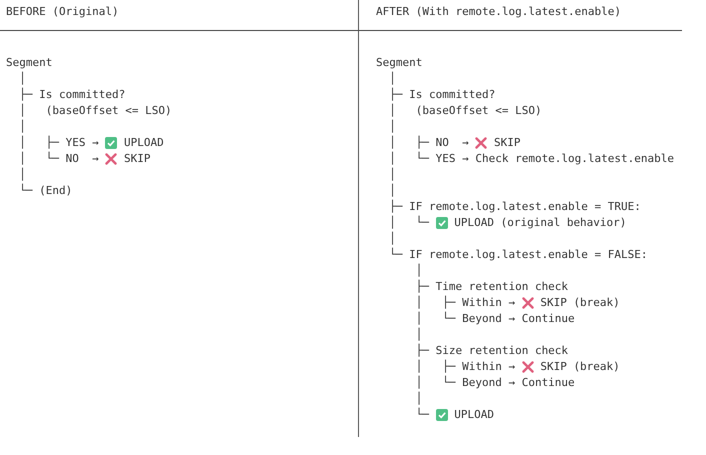 This screenshot has width=706, height=455. I want to click on tree-line-text: └─ (End), so click(45, 191).